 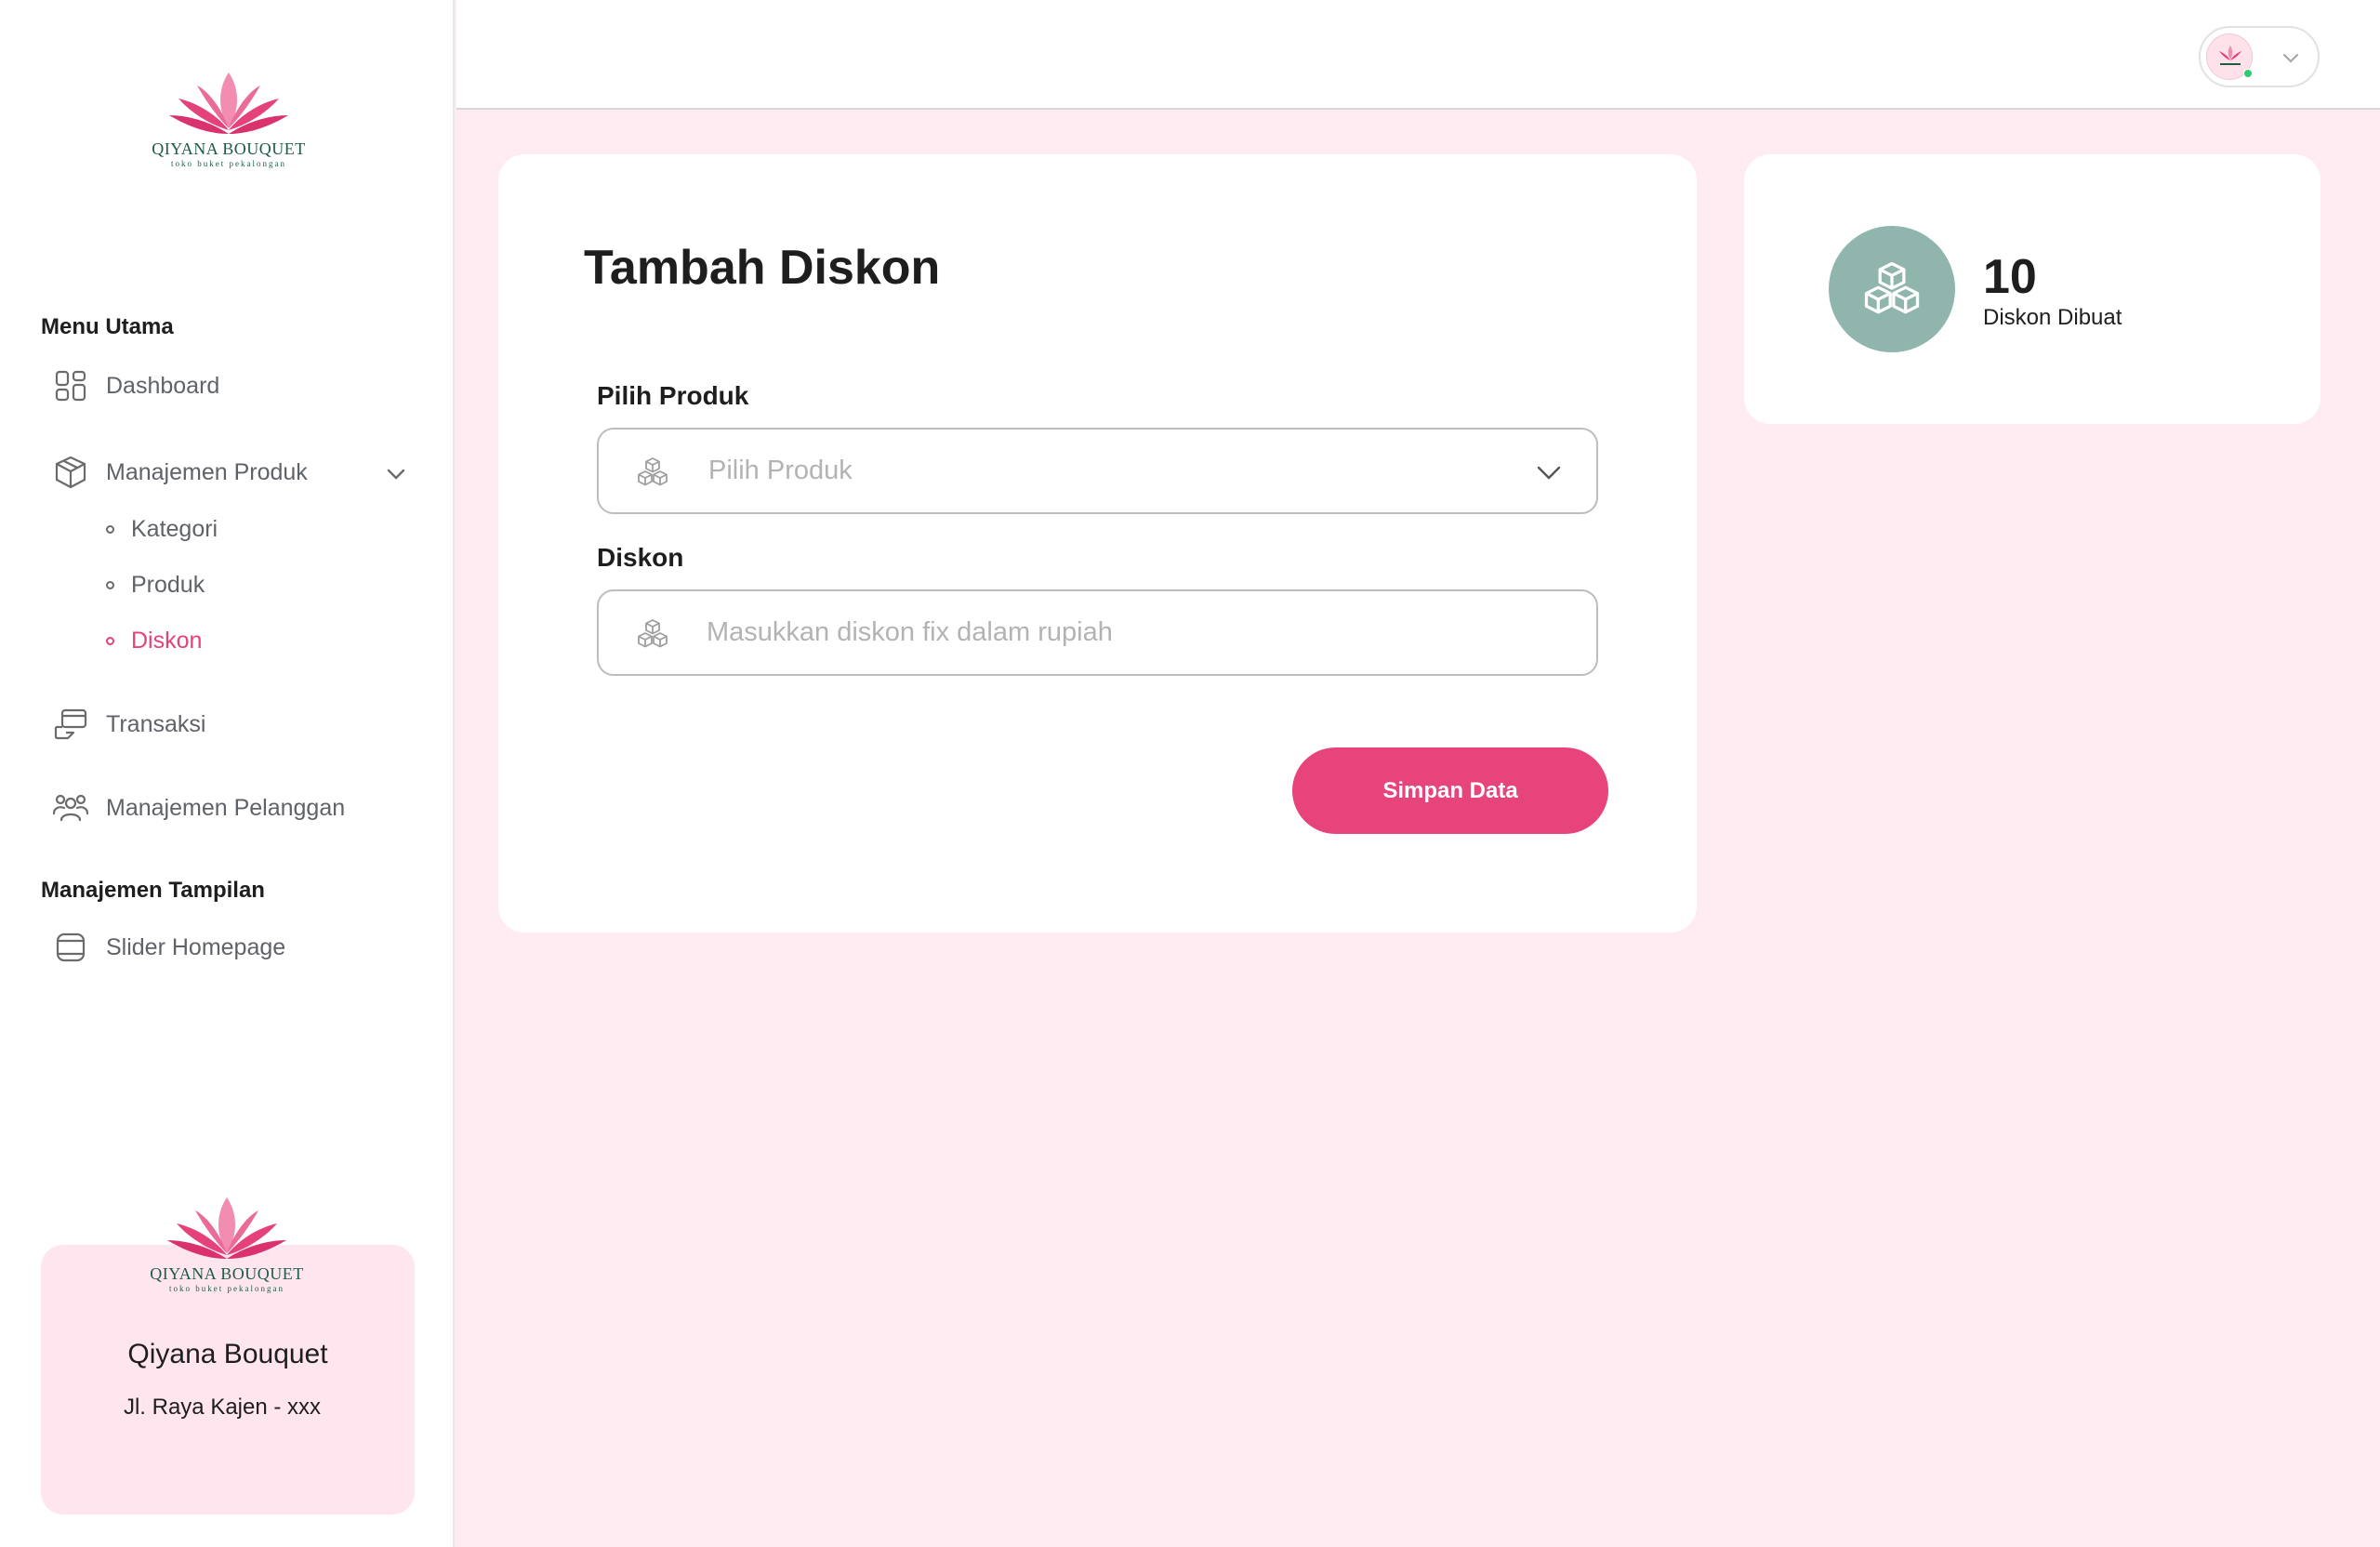 I want to click on sidebar-item-label: Manajemen Pelanggan, so click(x=226, y=807).